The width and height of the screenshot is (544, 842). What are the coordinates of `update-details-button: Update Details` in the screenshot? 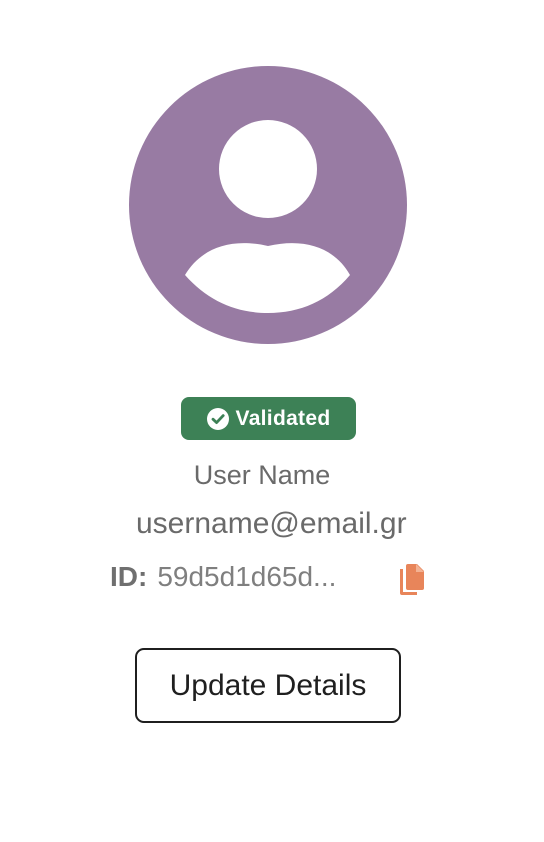 It's located at (268, 685).